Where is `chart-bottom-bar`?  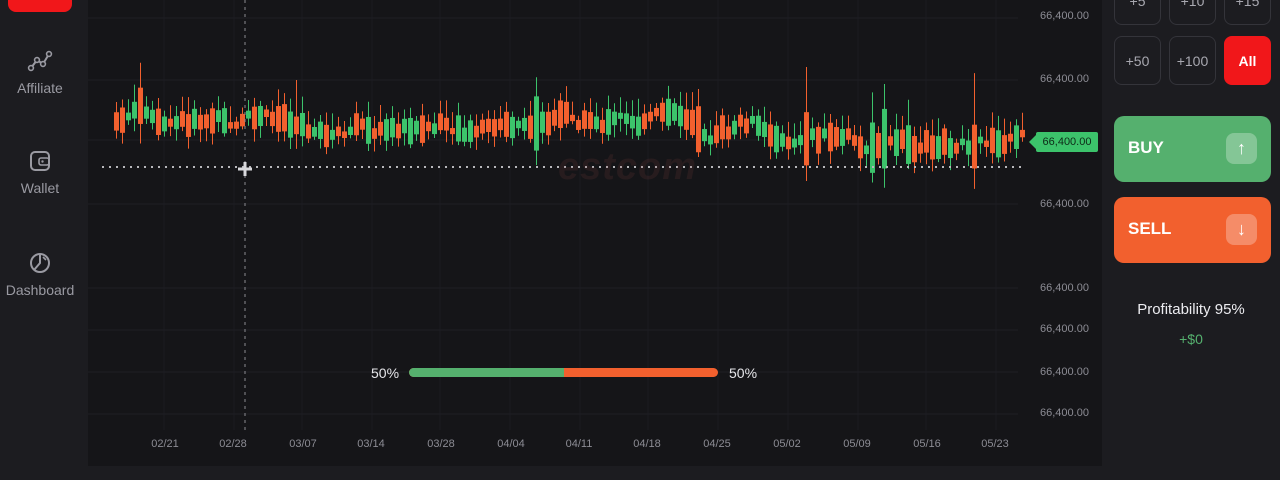 chart-bottom-bar is located at coordinates (595, 473).